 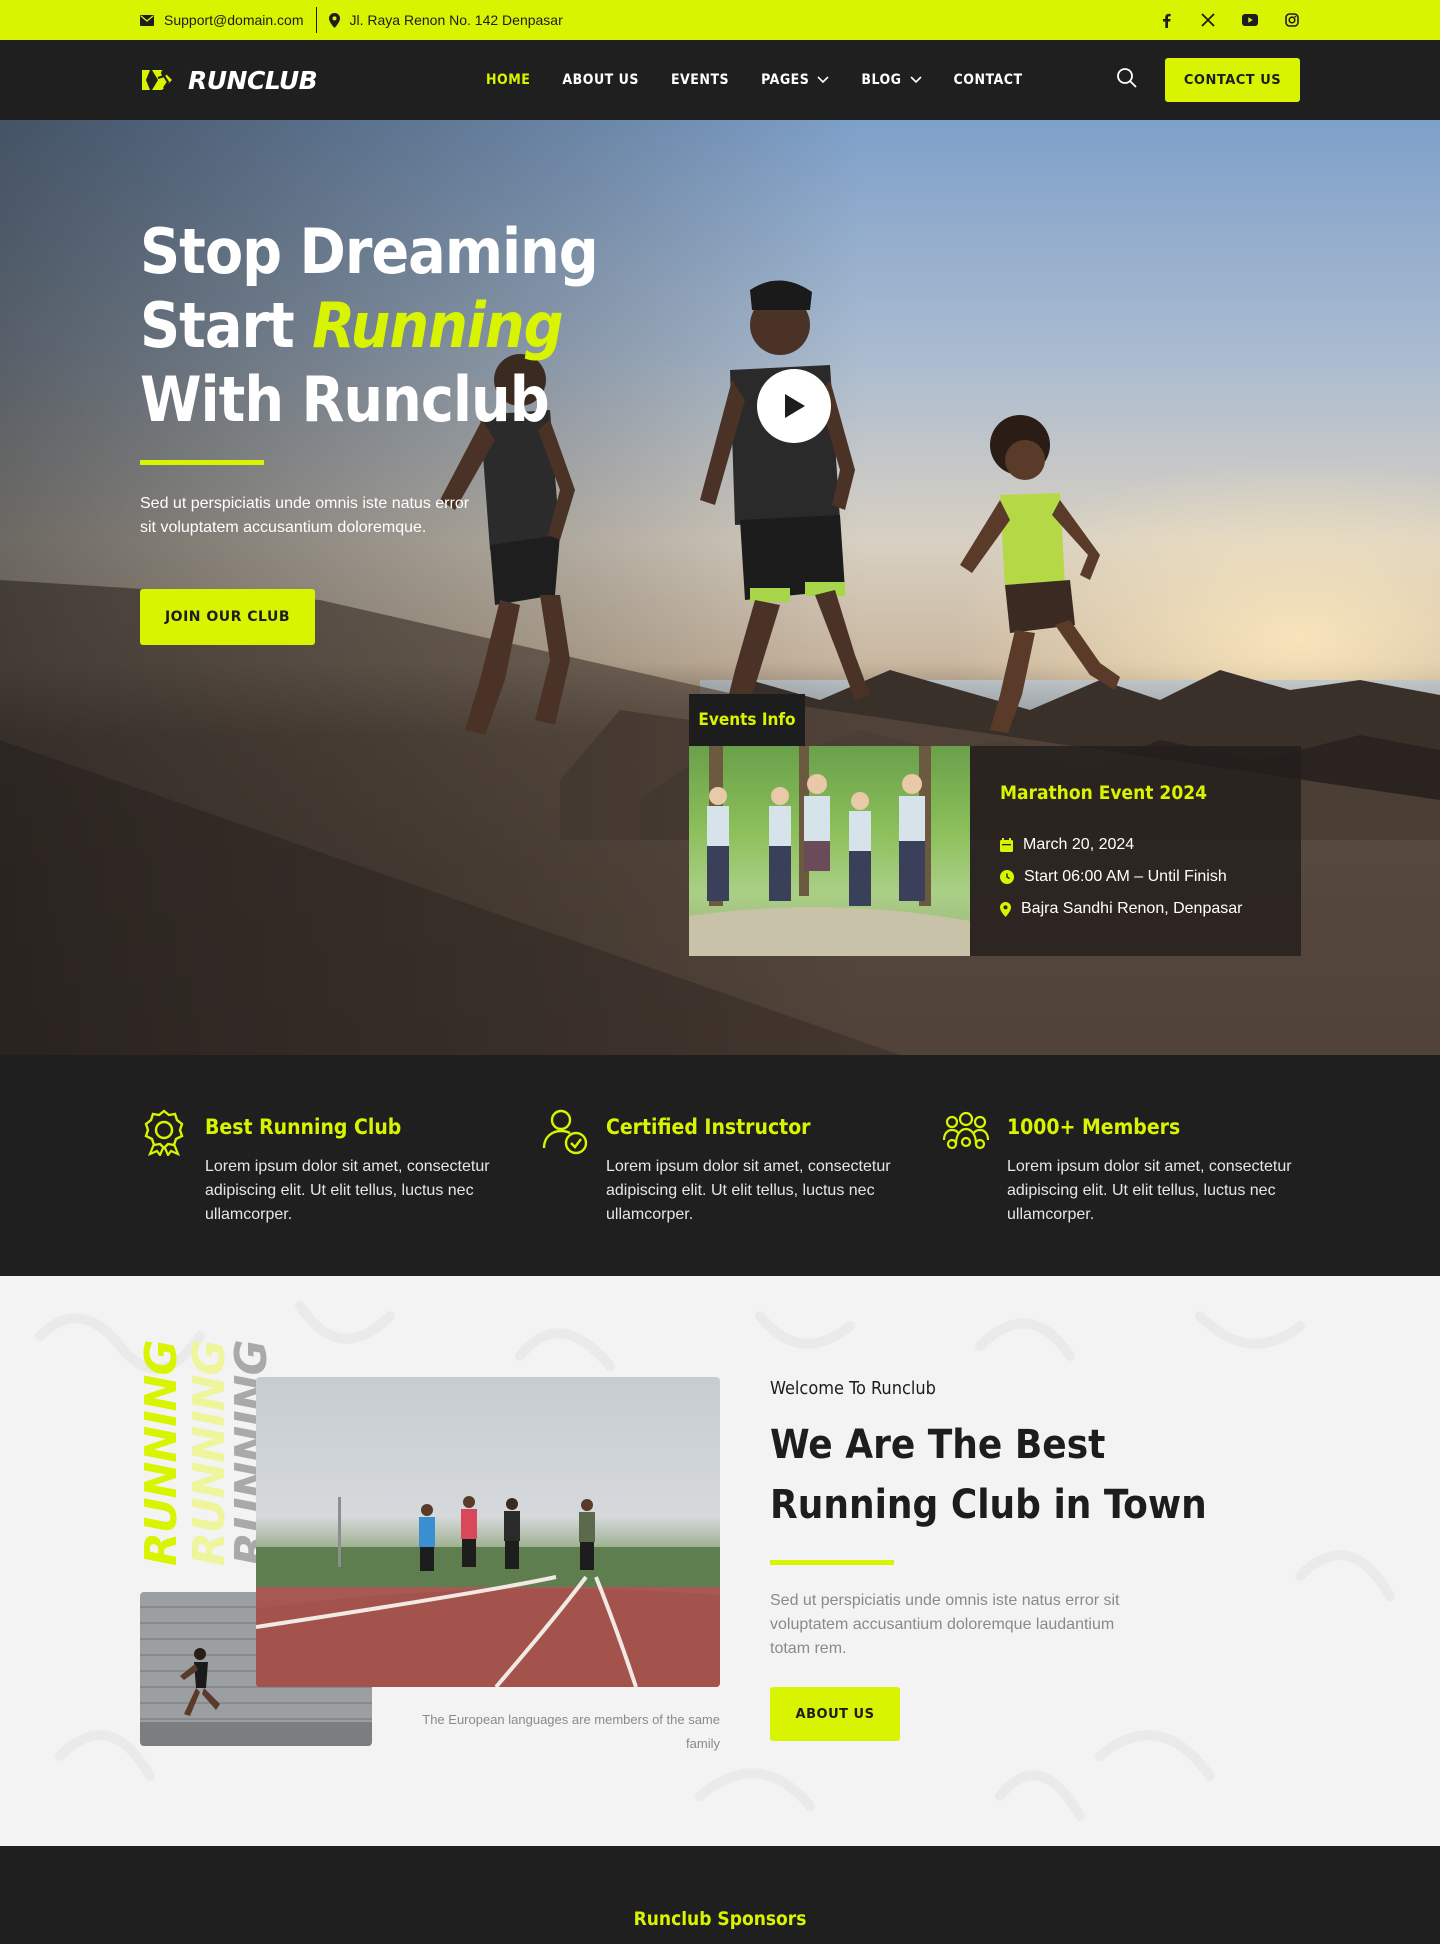 I want to click on search-icon, so click(x=1129, y=80).